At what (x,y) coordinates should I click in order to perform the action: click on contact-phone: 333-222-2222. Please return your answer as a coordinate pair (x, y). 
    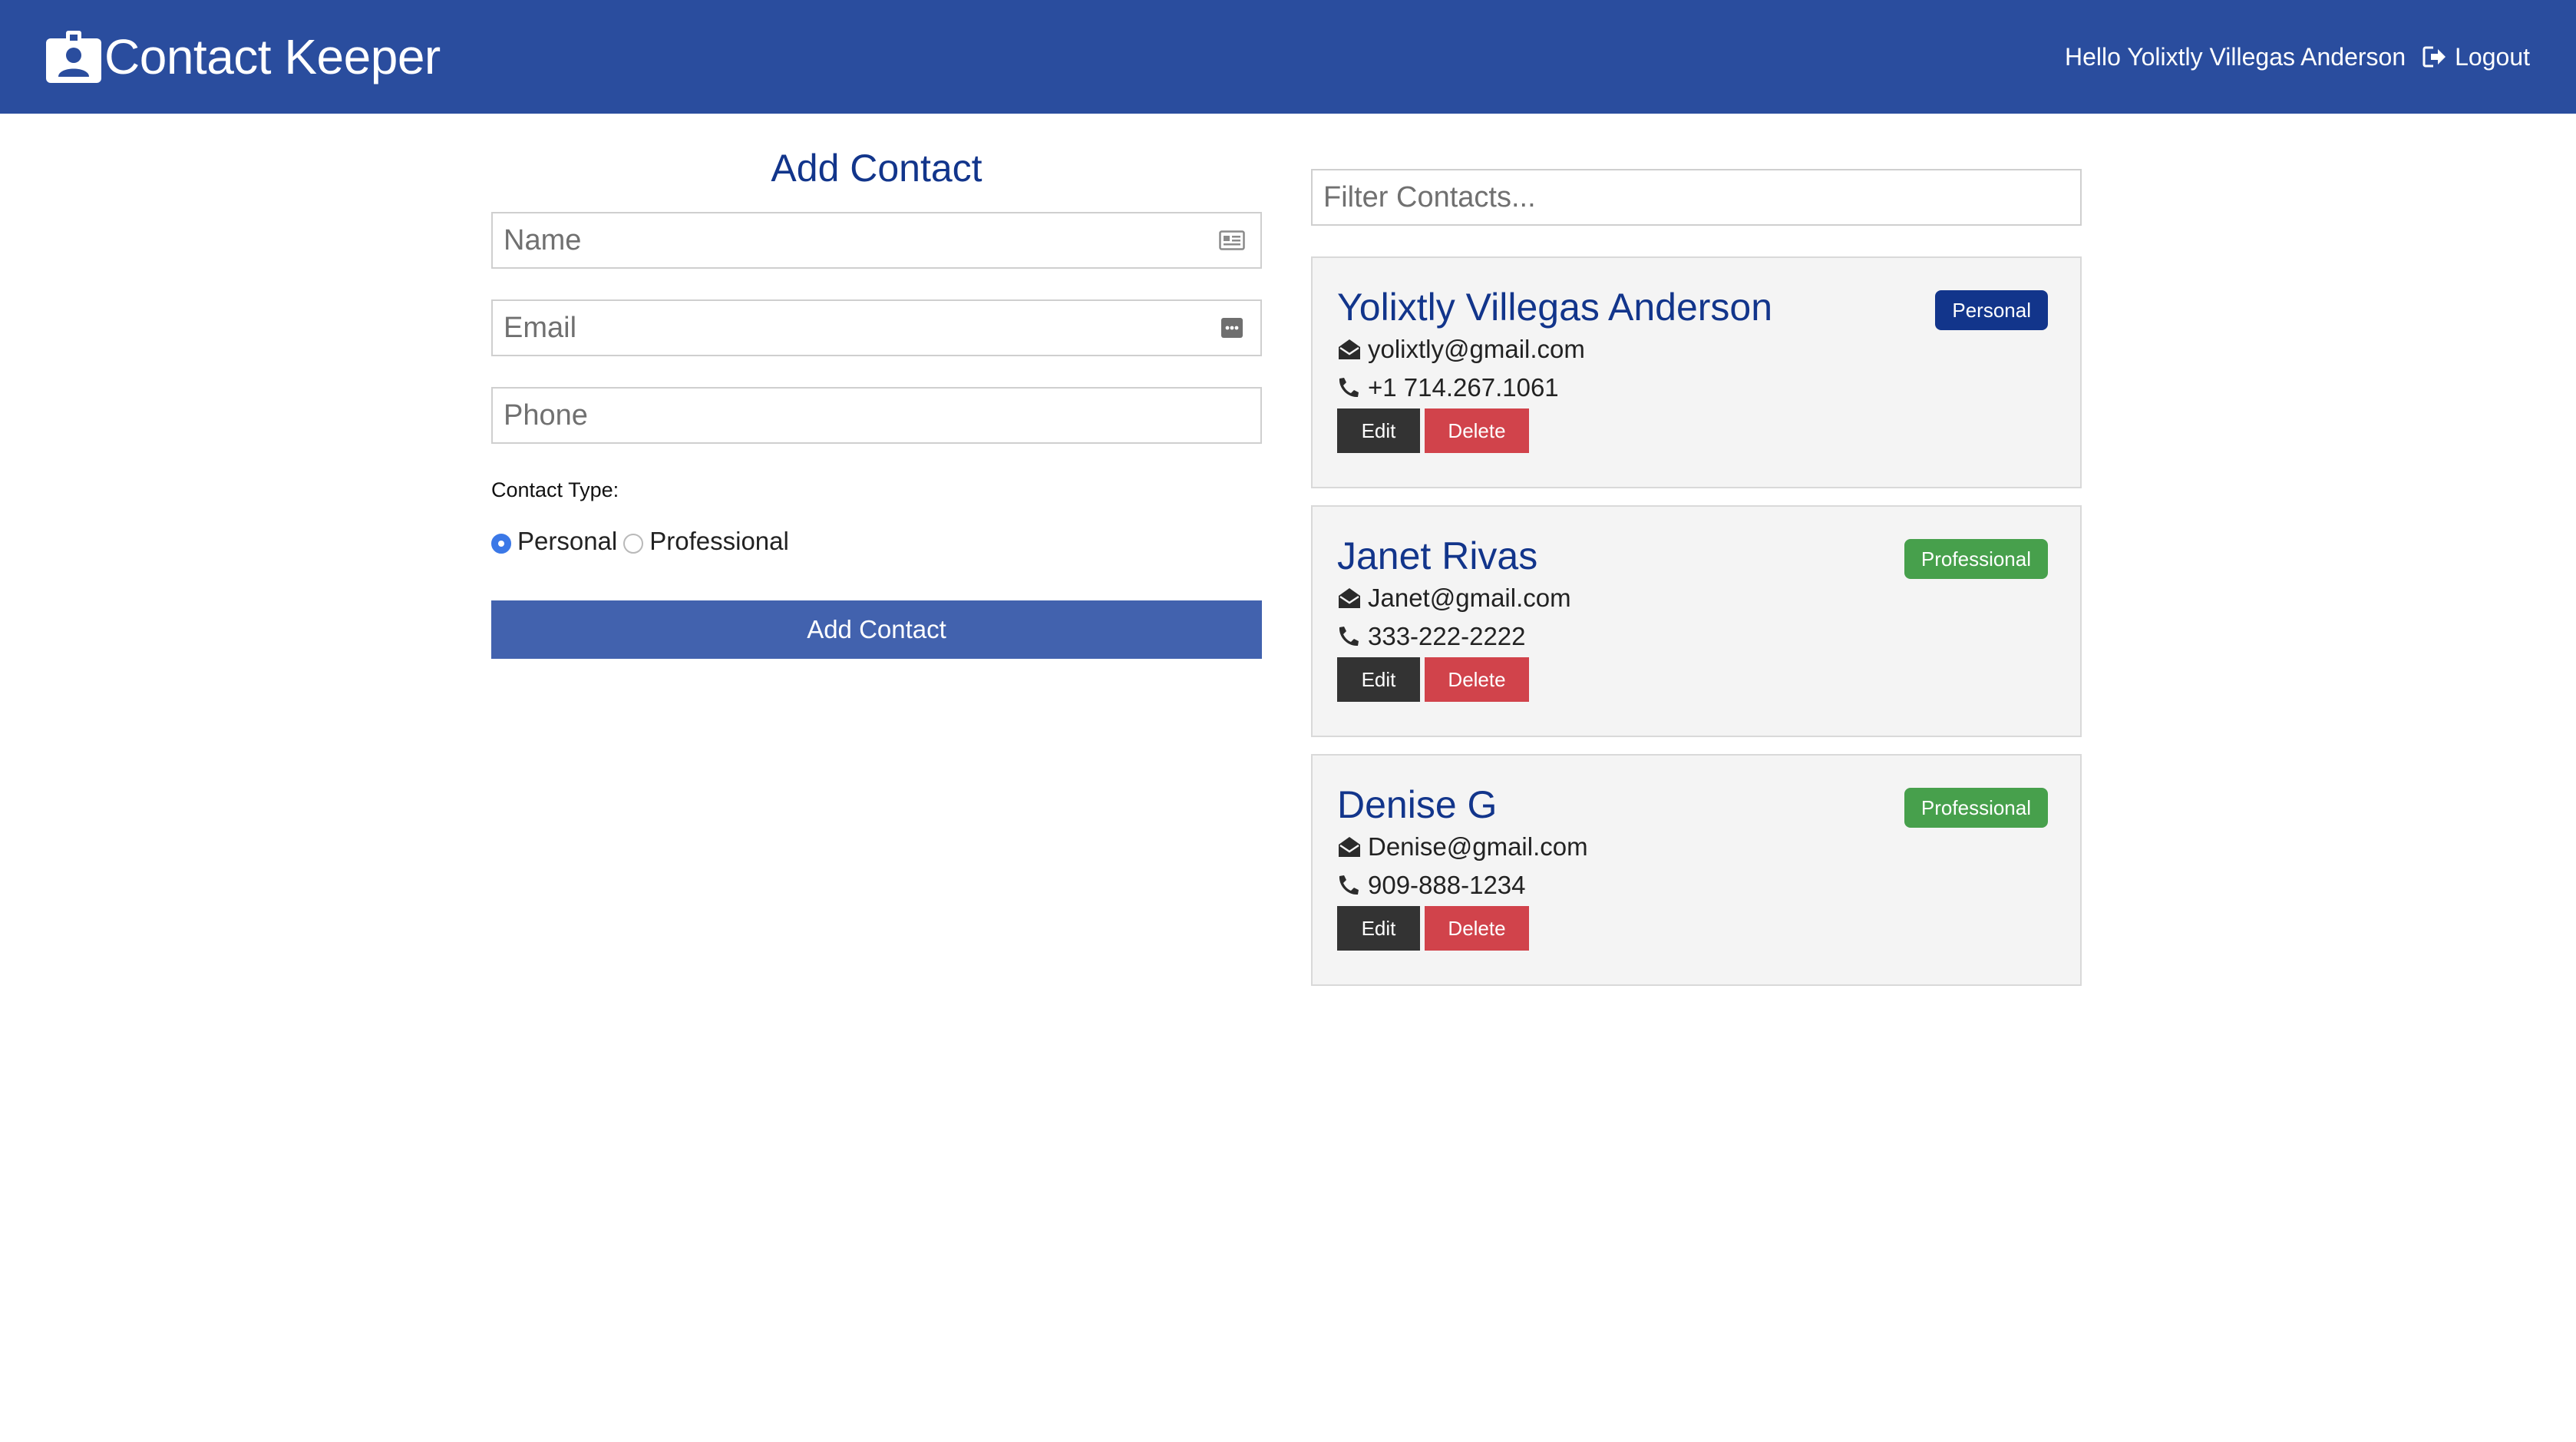
    Looking at the image, I should click on (1447, 636).